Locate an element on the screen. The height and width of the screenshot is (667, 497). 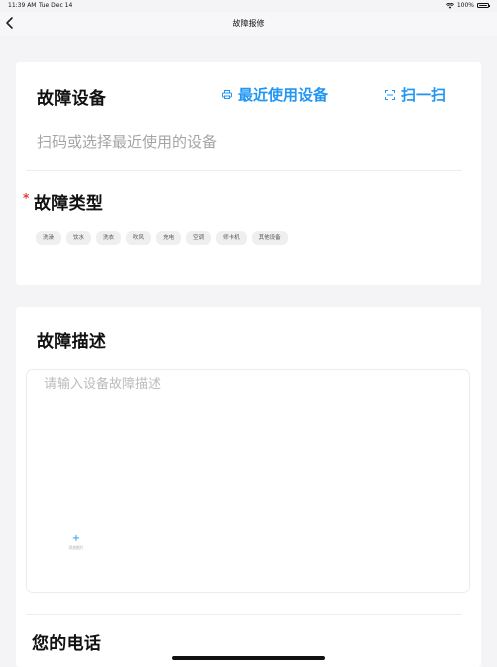
scan-icon is located at coordinates (390, 94).